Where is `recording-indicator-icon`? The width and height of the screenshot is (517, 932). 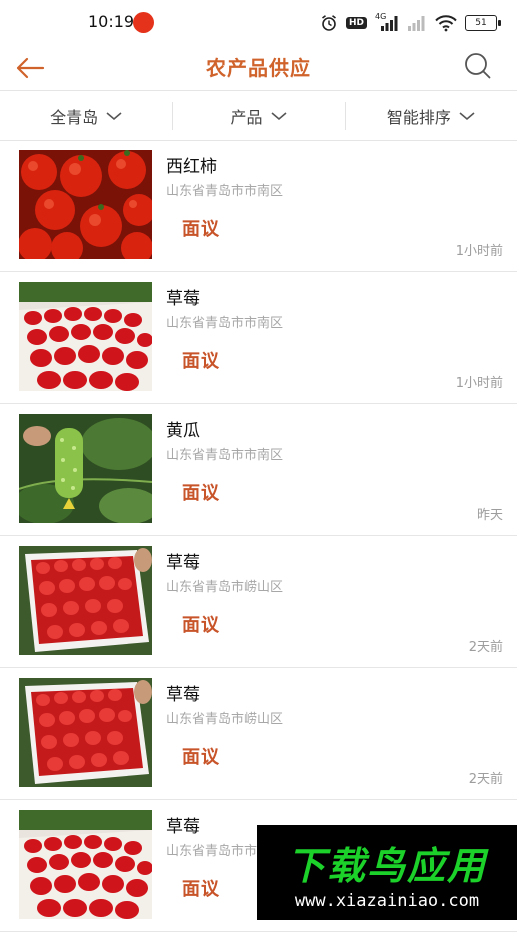 recording-indicator-icon is located at coordinates (143, 22).